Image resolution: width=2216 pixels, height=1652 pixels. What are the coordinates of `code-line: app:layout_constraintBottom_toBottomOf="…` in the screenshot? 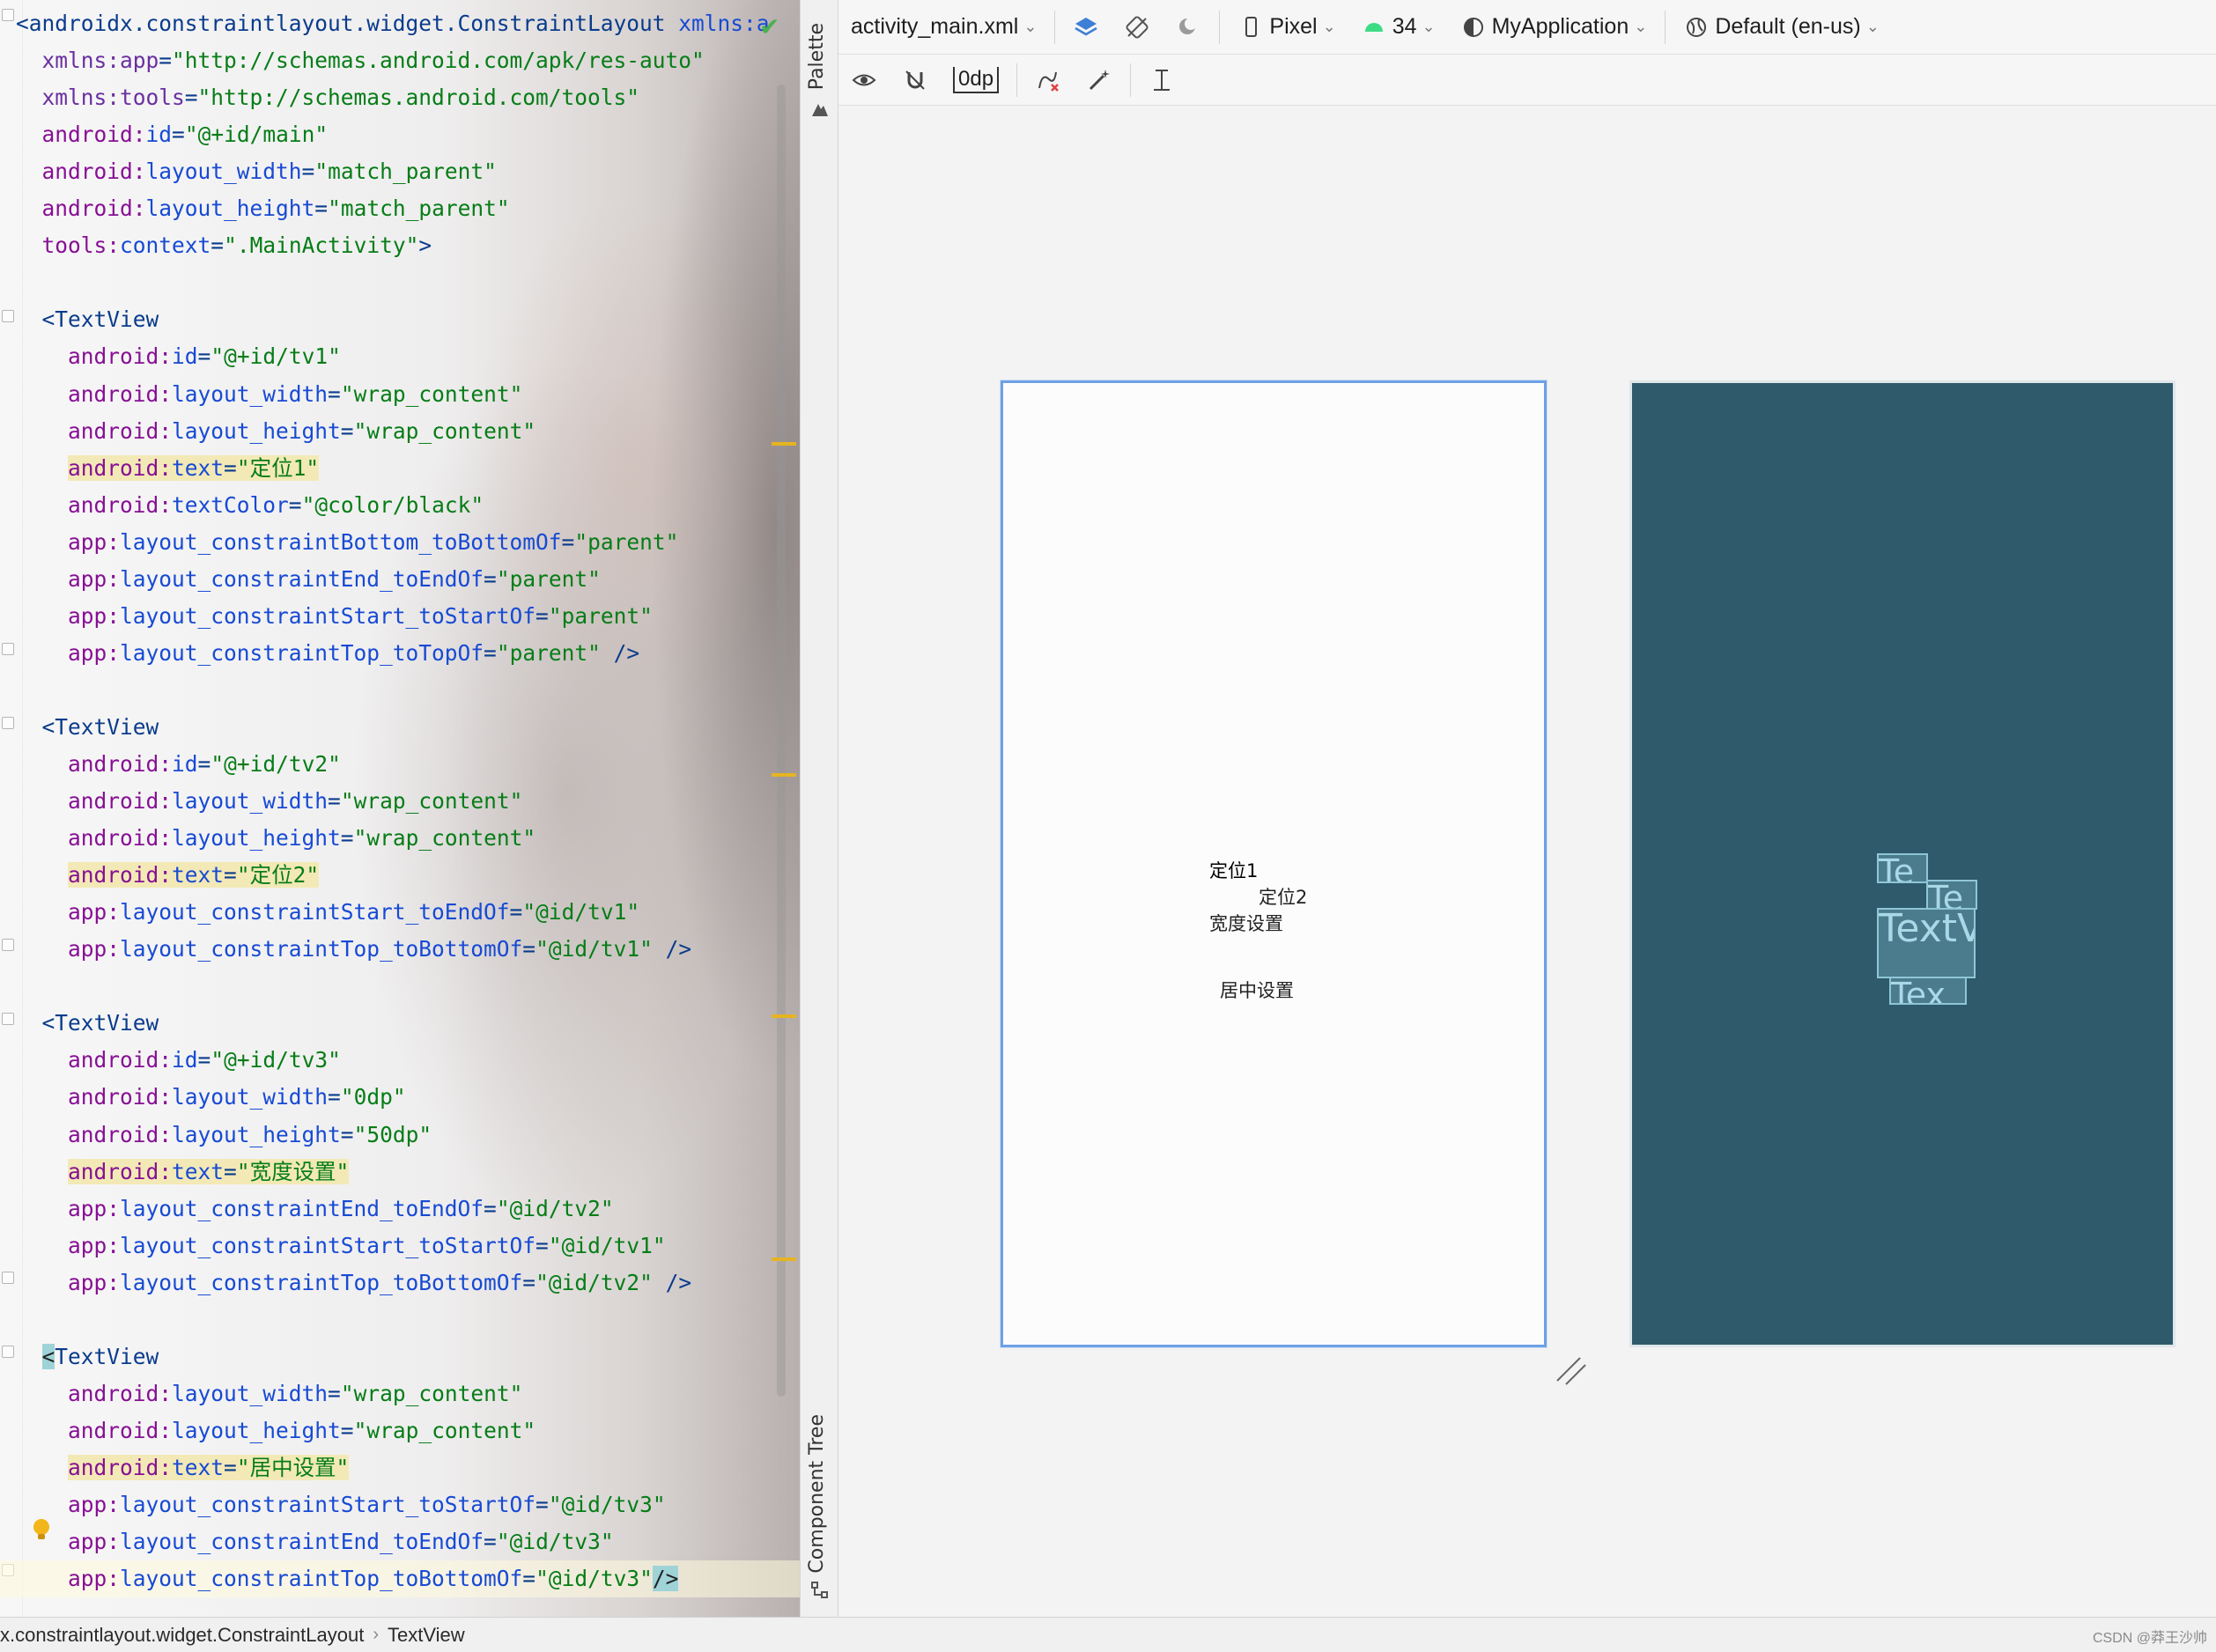 It's located at (347, 542).